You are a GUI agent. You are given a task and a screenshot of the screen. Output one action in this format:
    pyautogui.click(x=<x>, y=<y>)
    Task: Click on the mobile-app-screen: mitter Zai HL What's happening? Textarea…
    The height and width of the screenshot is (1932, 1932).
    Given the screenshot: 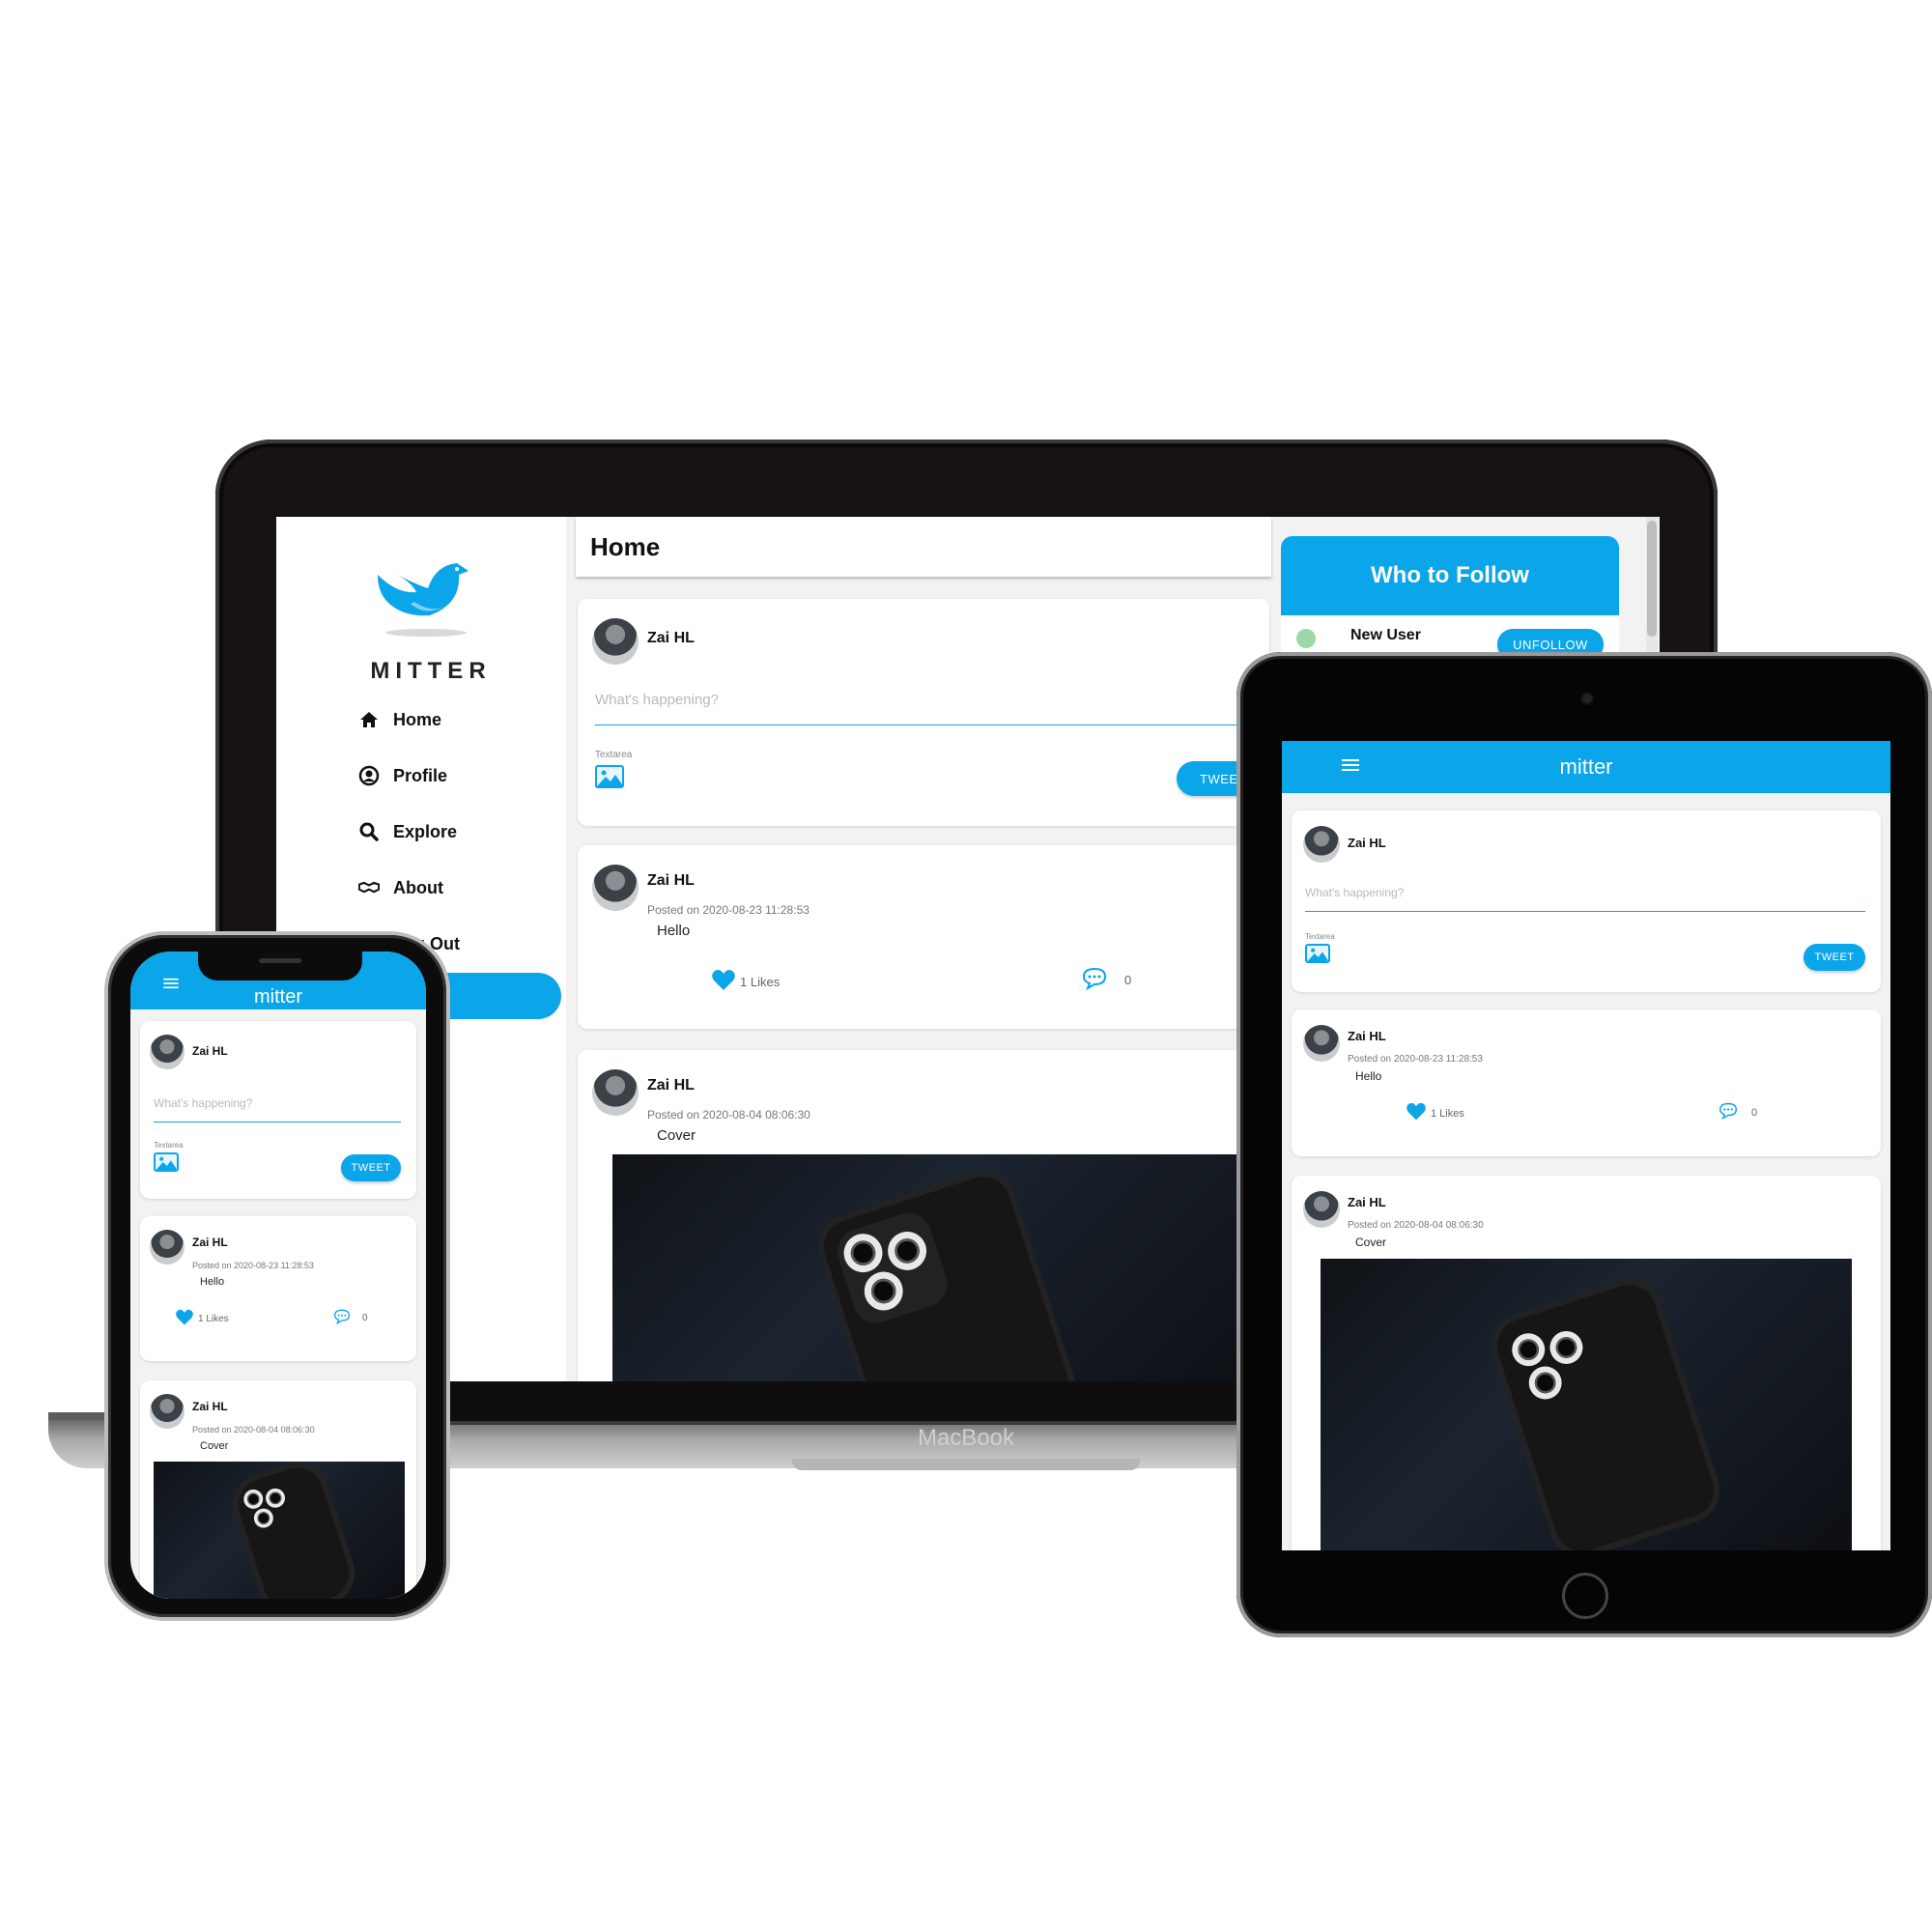 What is the action you would take?
    pyautogui.click(x=278, y=1275)
    